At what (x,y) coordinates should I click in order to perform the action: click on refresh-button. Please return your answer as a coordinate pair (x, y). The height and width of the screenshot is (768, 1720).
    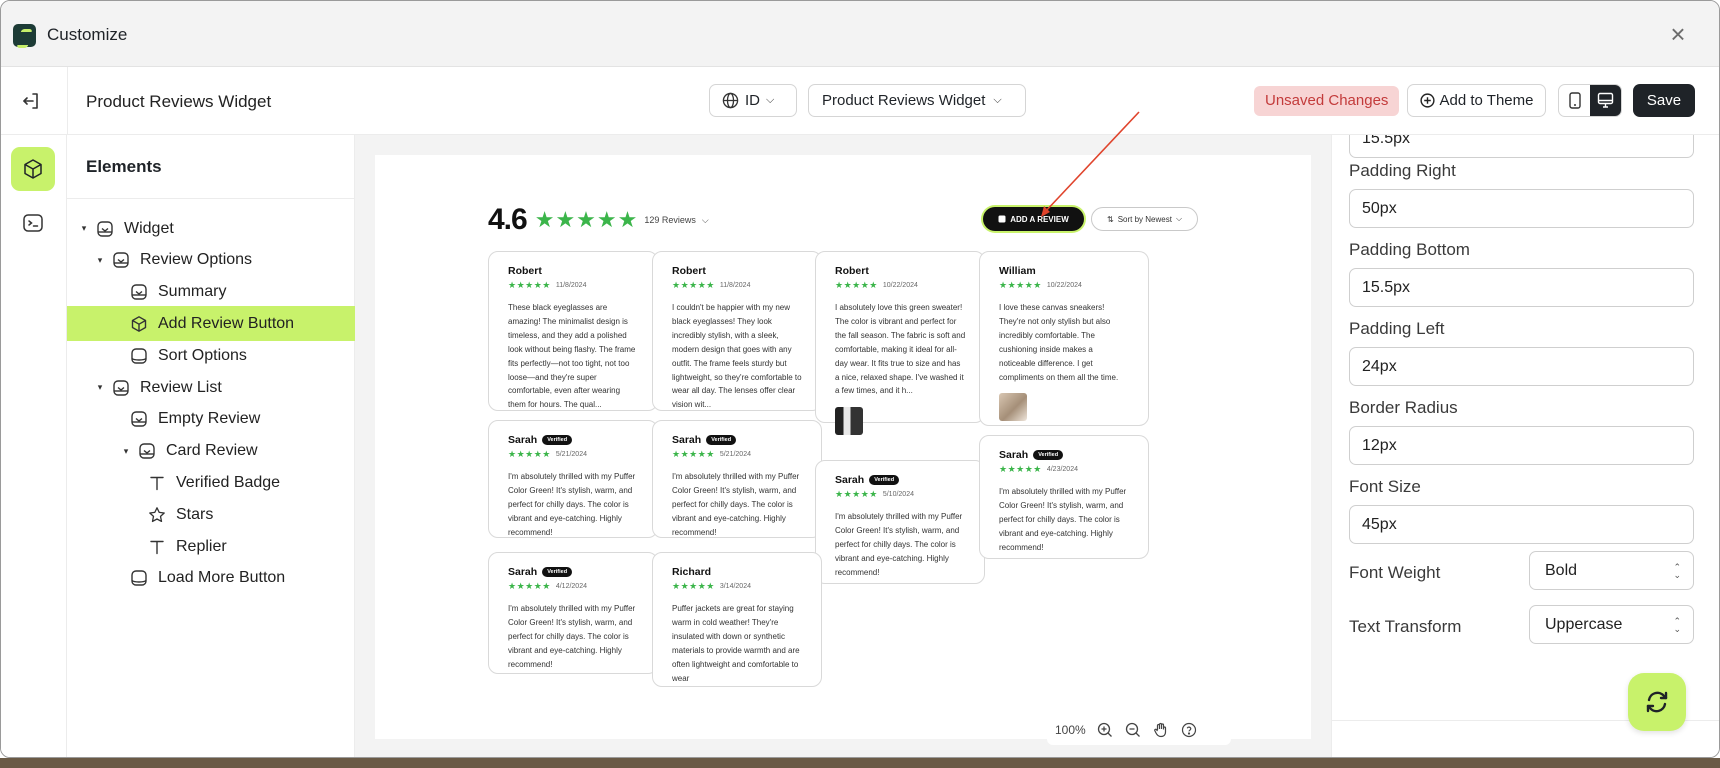
    Looking at the image, I should click on (1657, 702).